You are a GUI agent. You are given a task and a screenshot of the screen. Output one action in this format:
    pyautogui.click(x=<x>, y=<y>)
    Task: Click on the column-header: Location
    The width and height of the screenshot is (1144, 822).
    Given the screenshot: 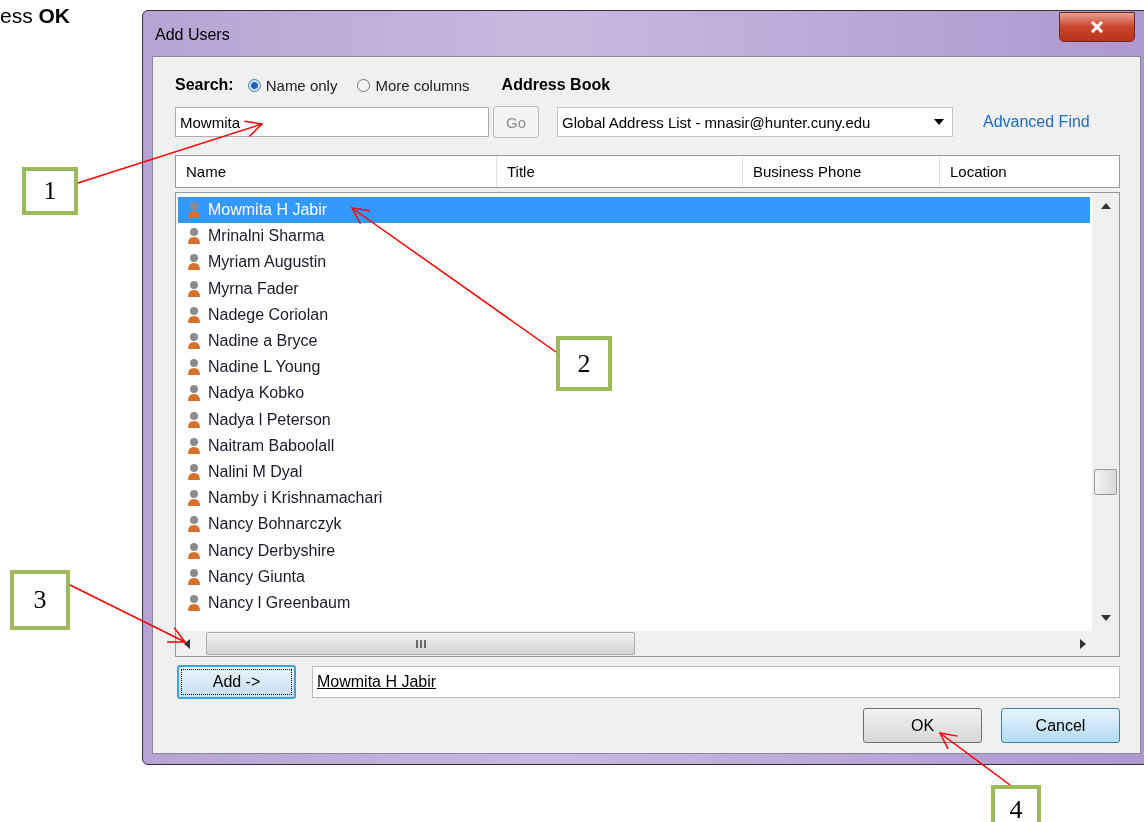 What is the action you would take?
    pyautogui.click(x=1029, y=171)
    